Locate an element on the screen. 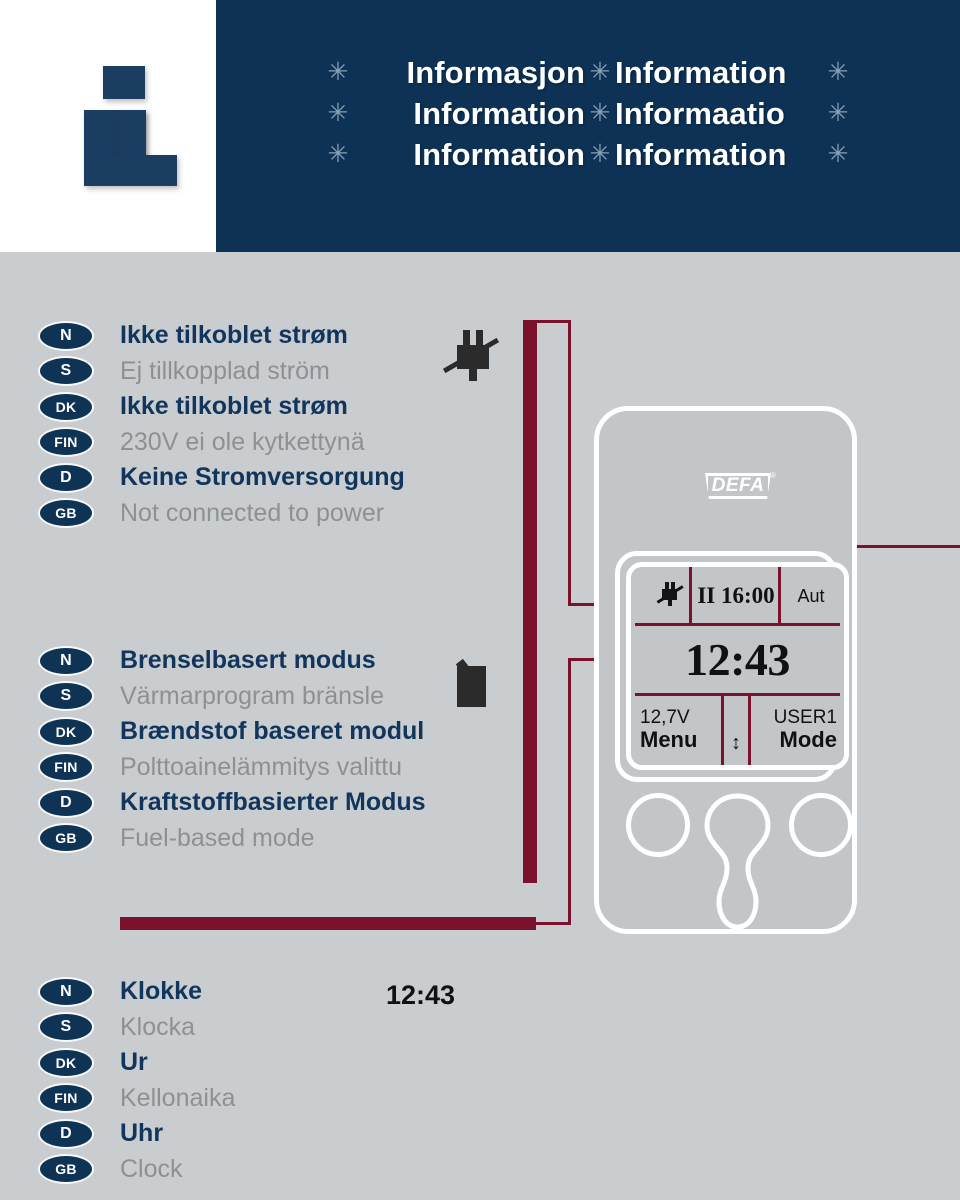  list-item: DK Ikke tilkoblet strøm is located at coordinates (280, 407).